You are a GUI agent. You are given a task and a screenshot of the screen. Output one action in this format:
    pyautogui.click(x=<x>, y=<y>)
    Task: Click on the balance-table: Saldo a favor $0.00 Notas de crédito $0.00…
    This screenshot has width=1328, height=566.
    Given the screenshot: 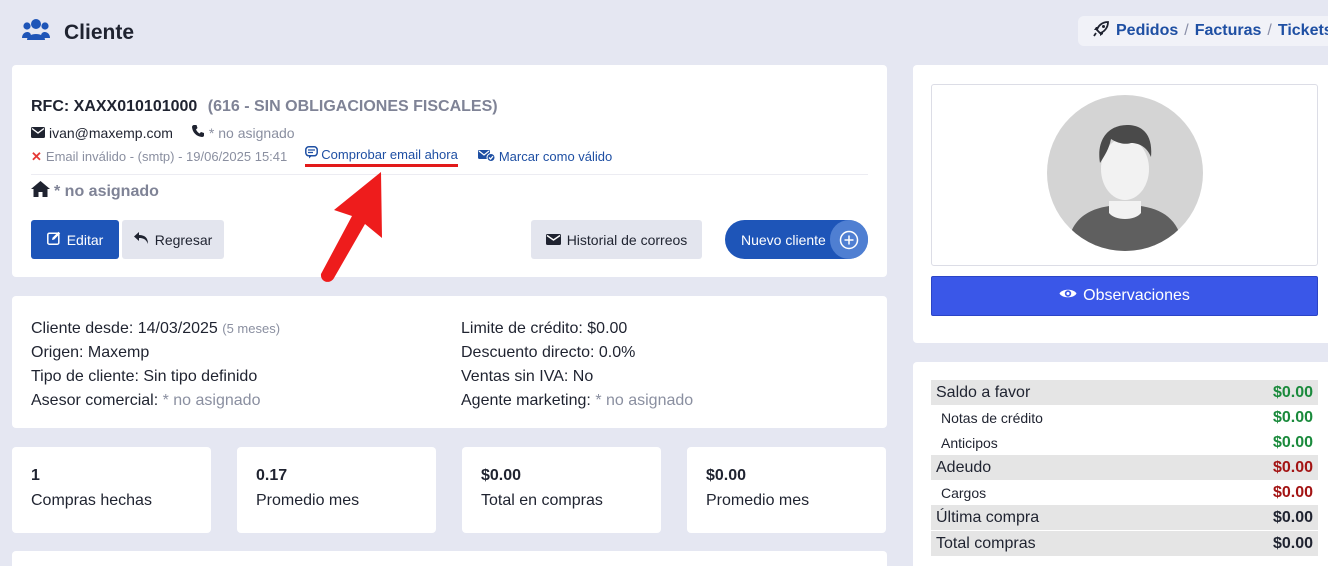 What is the action you would take?
    pyautogui.click(x=1124, y=468)
    